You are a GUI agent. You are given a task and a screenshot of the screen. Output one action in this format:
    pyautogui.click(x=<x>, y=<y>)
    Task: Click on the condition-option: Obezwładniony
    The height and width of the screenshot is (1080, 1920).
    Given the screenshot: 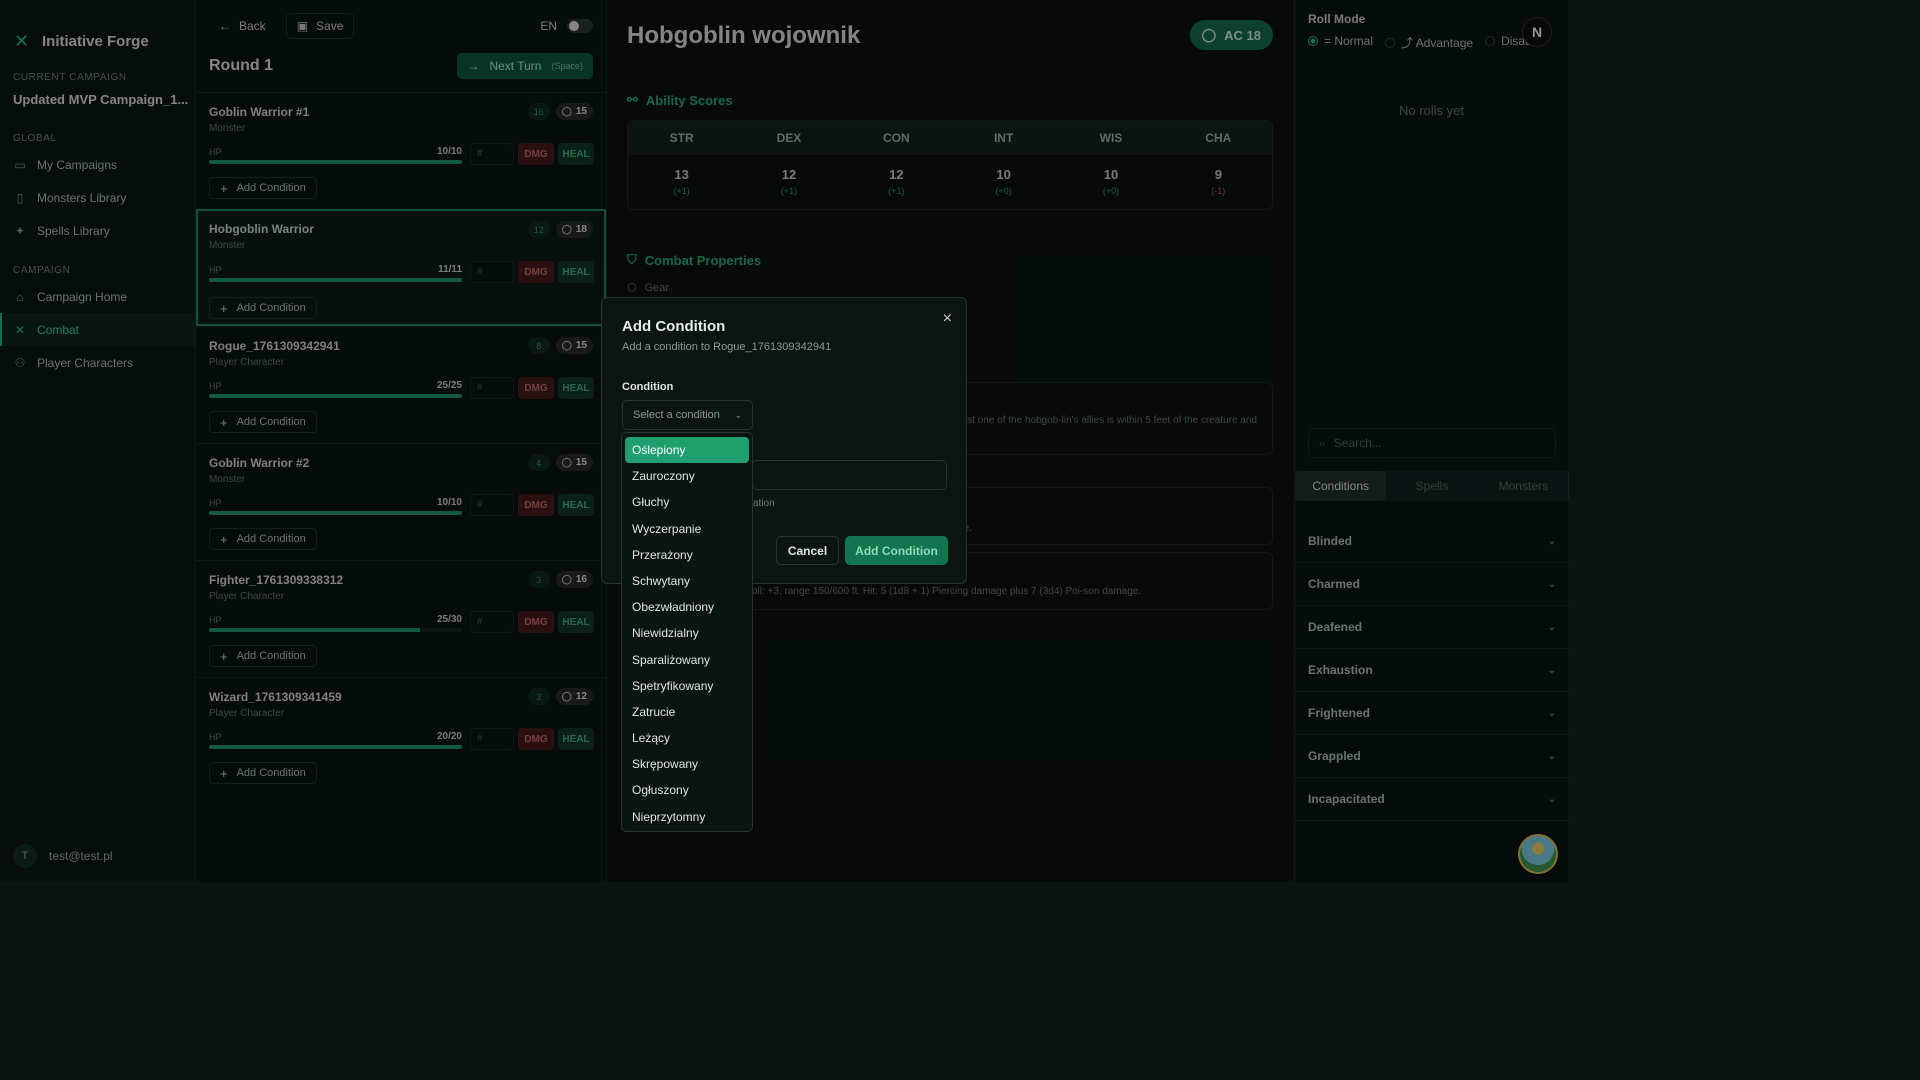 What is the action you would take?
    pyautogui.click(x=687, y=607)
    